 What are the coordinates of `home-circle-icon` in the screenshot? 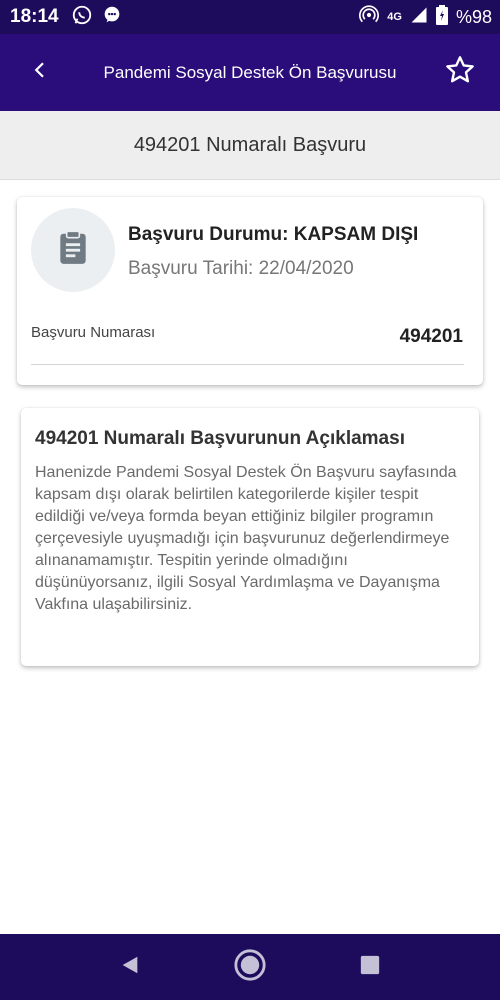 It's located at (250, 967).